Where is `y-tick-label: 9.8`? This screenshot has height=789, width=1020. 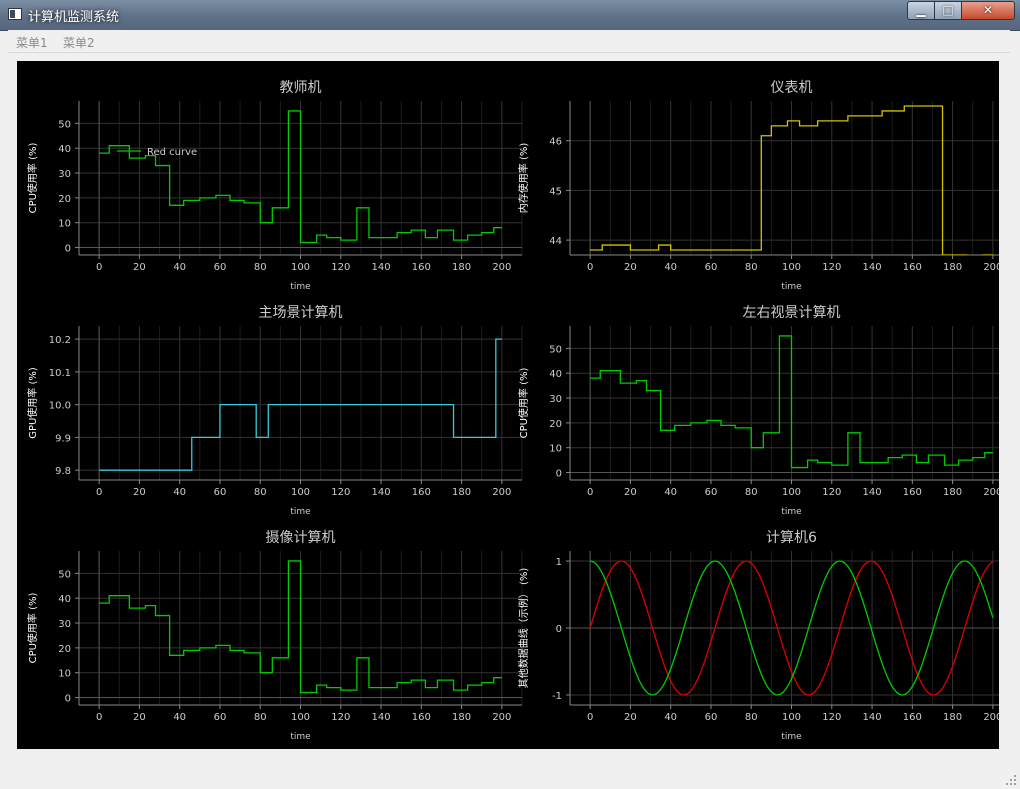 y-tick-label: 9.8 is located at coordinates (63, 471).